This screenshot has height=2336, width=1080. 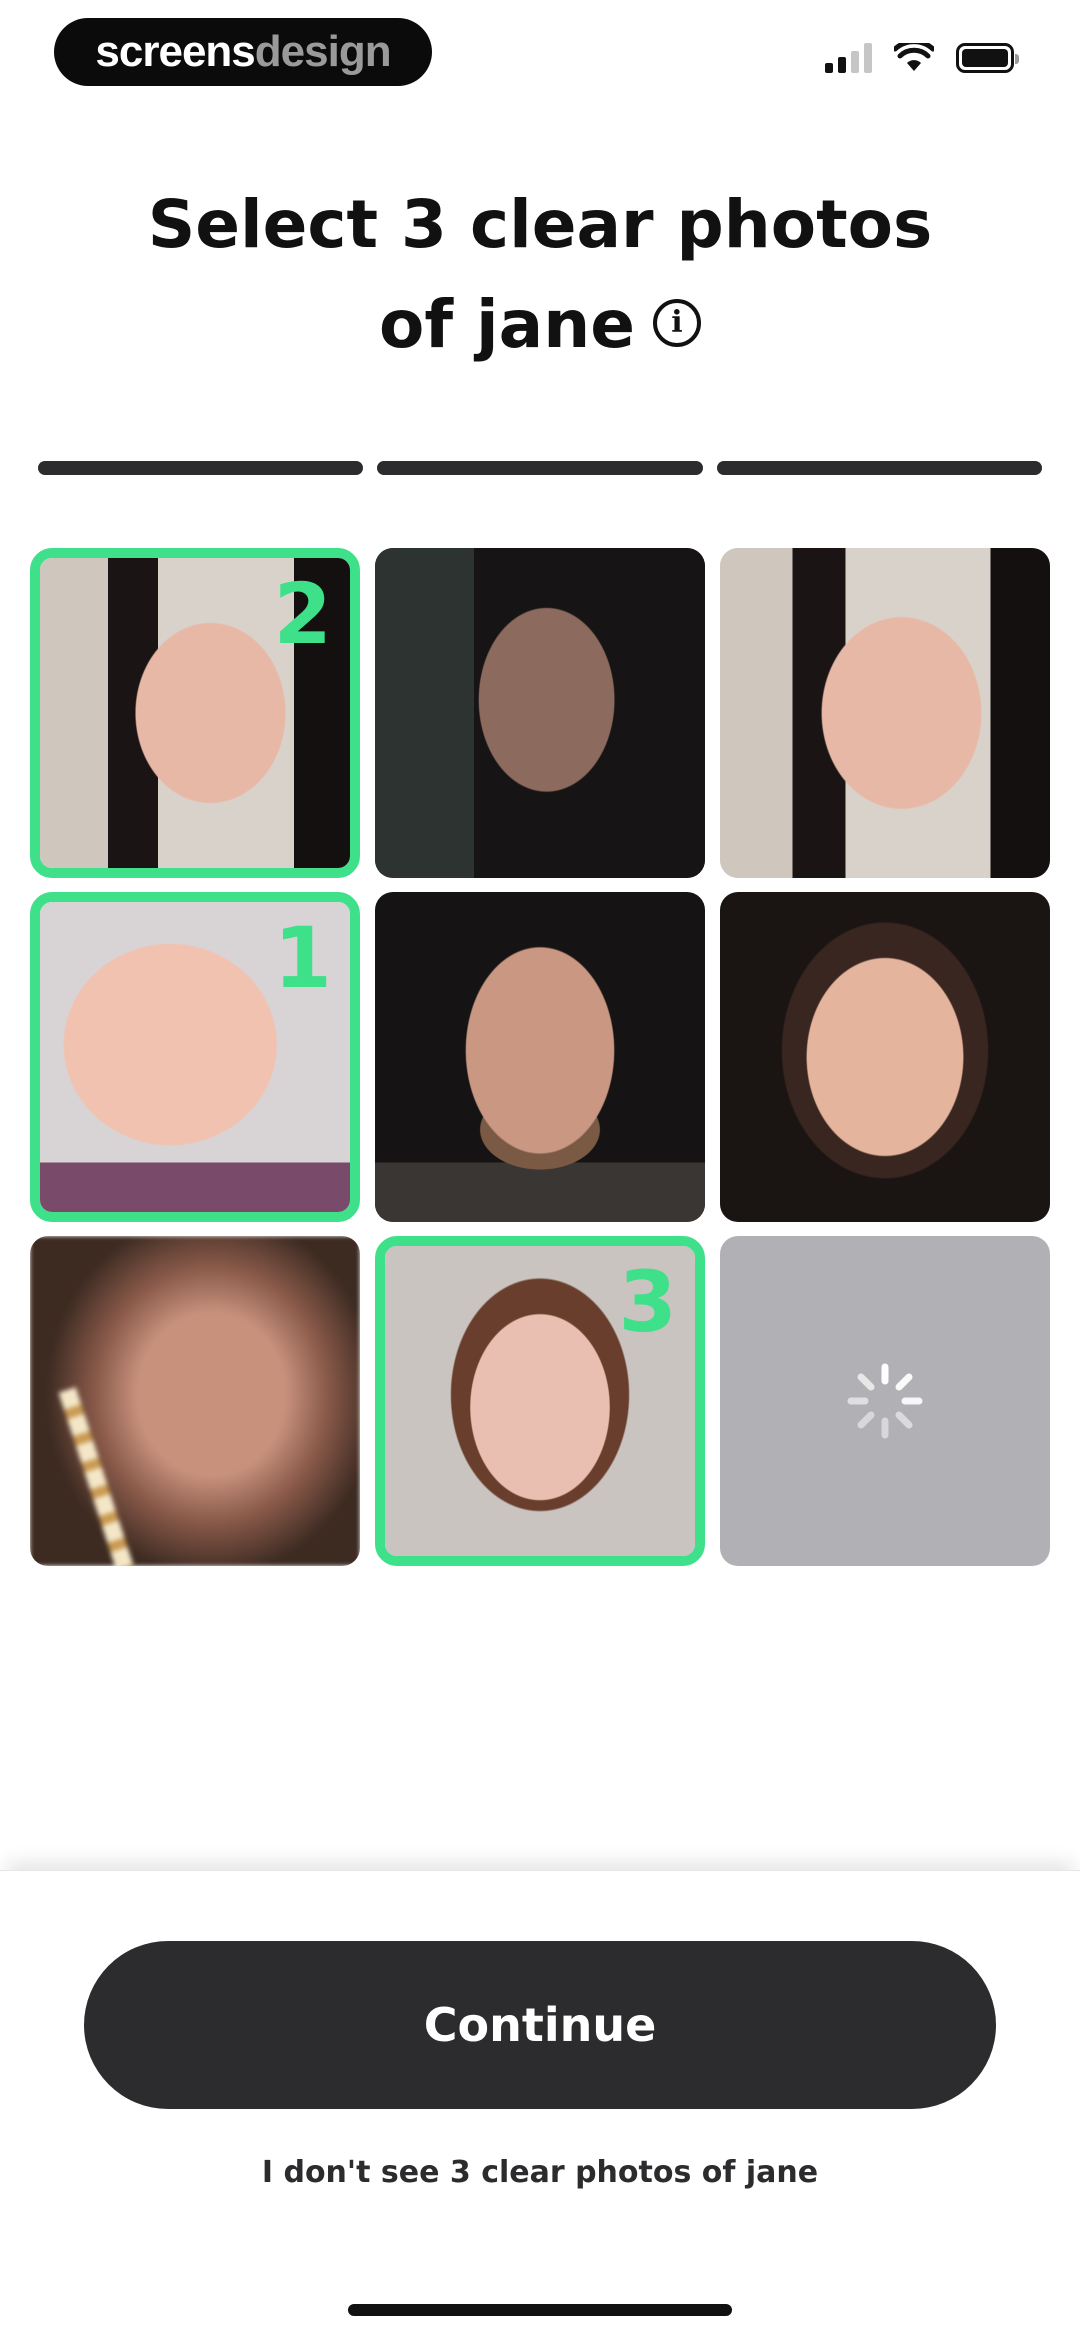 I want to click on photo-tile-baby: 1, so click(x=195, y=1057).